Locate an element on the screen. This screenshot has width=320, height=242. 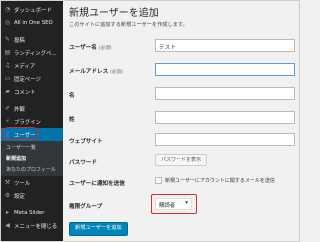
sidebar-item-users: 👤 ユーザー is located at coordinates (32, 134).